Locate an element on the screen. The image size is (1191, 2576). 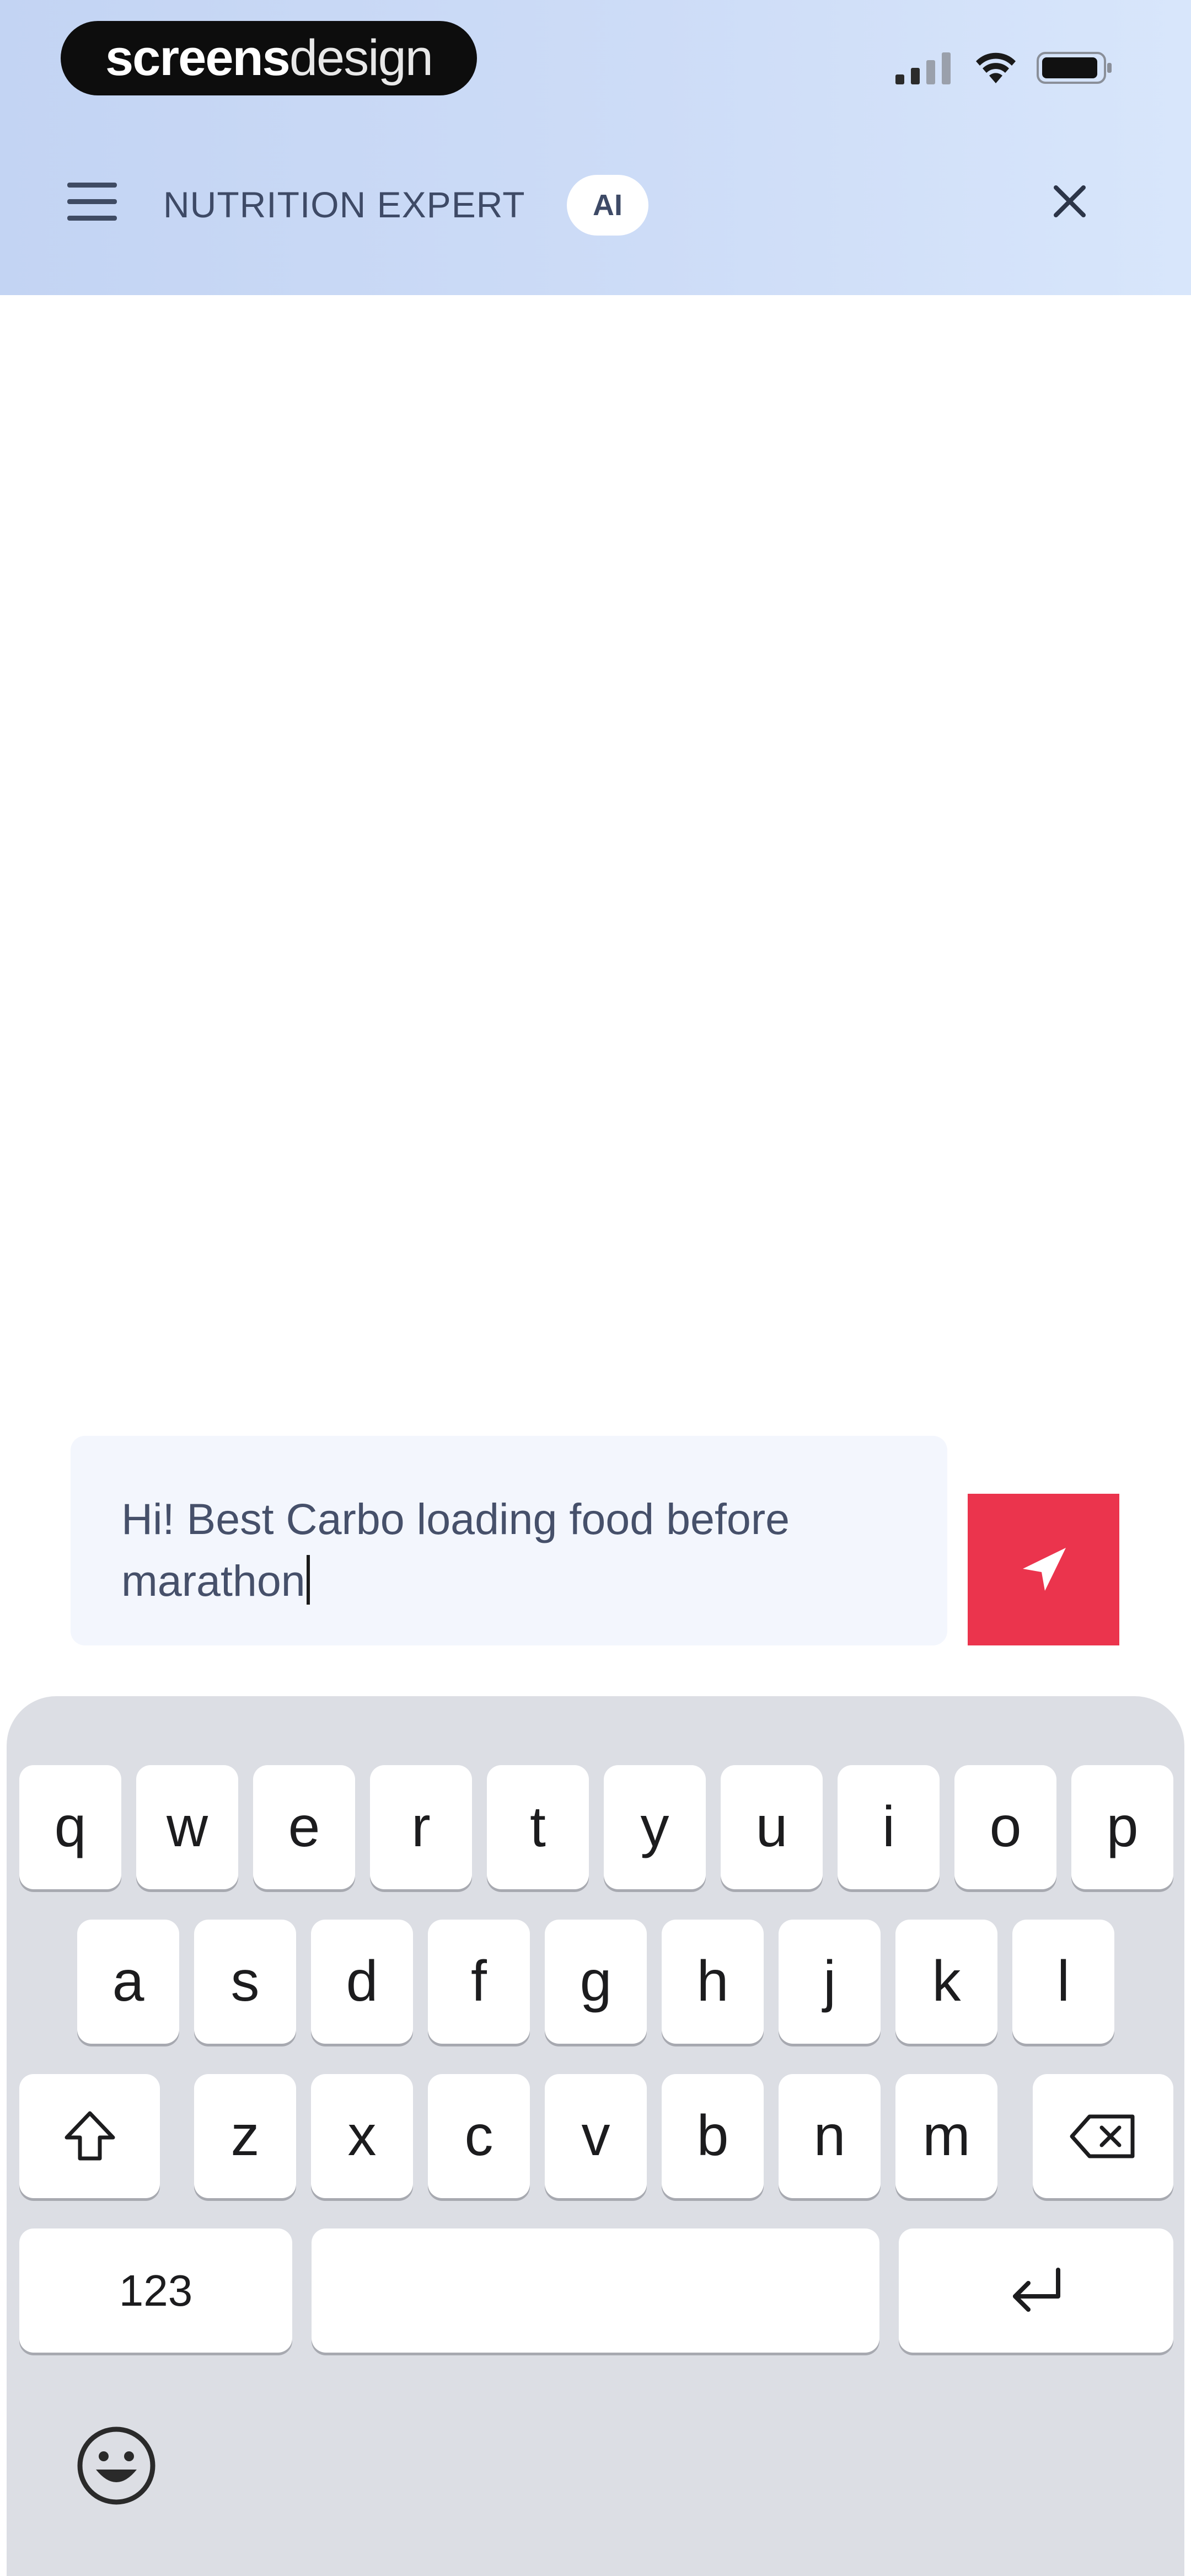
backspace-icon is located at coordinates (1102, 2136).